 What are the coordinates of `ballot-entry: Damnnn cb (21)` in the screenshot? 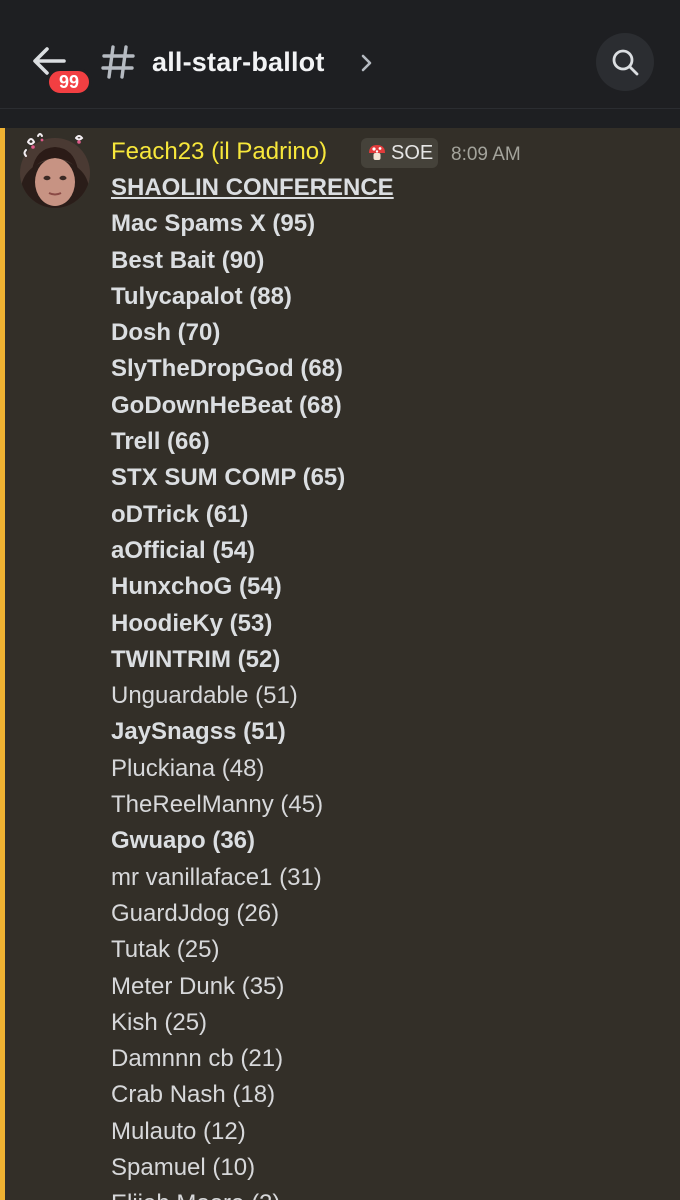 It's located at (197, 1059).